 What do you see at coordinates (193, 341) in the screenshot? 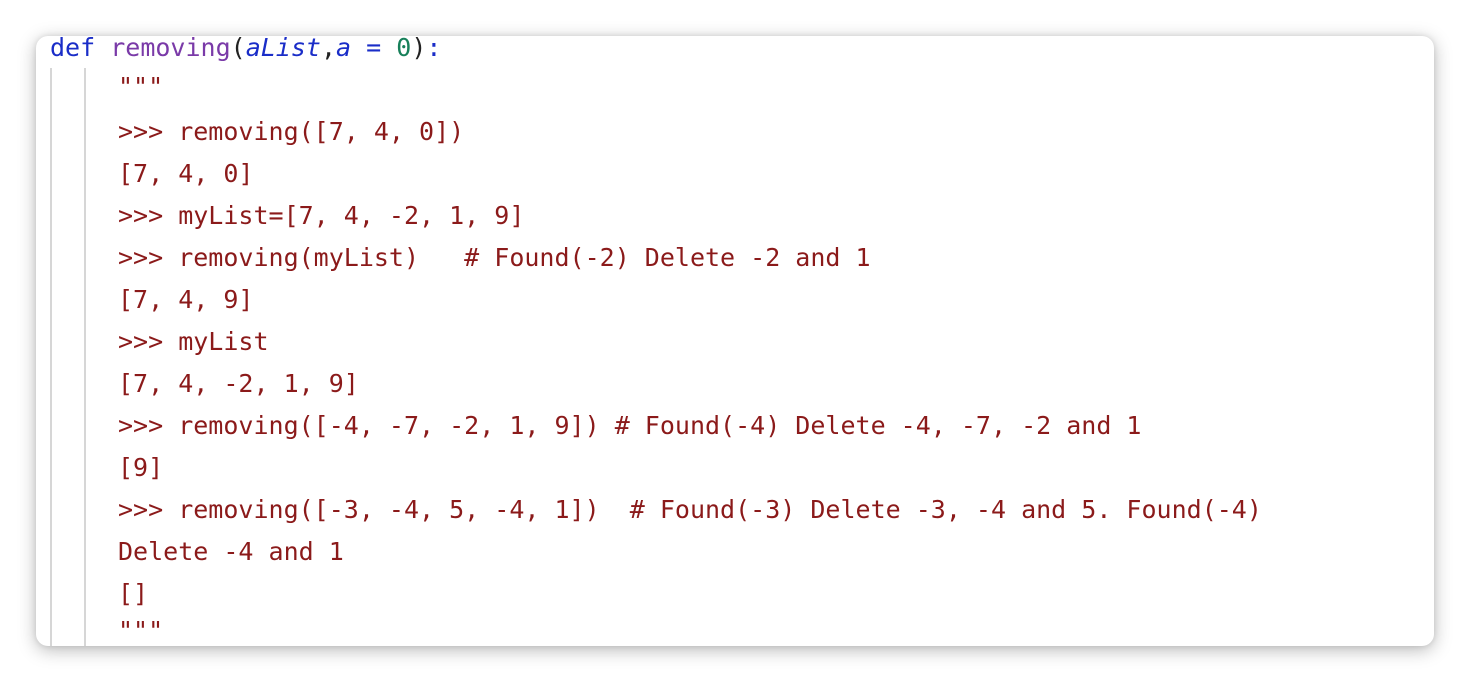
I see `docstring-line: >>> myList` at bounding box center [193, 341].